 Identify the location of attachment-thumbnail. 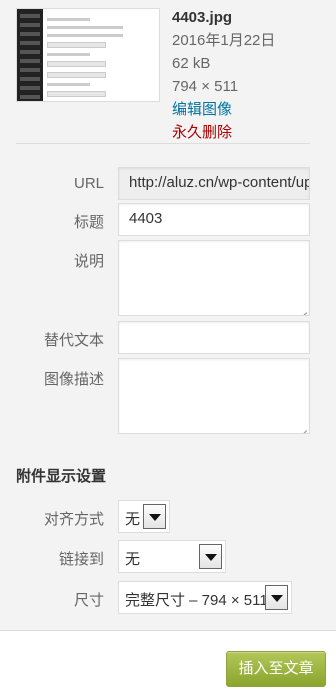
(88, 55).